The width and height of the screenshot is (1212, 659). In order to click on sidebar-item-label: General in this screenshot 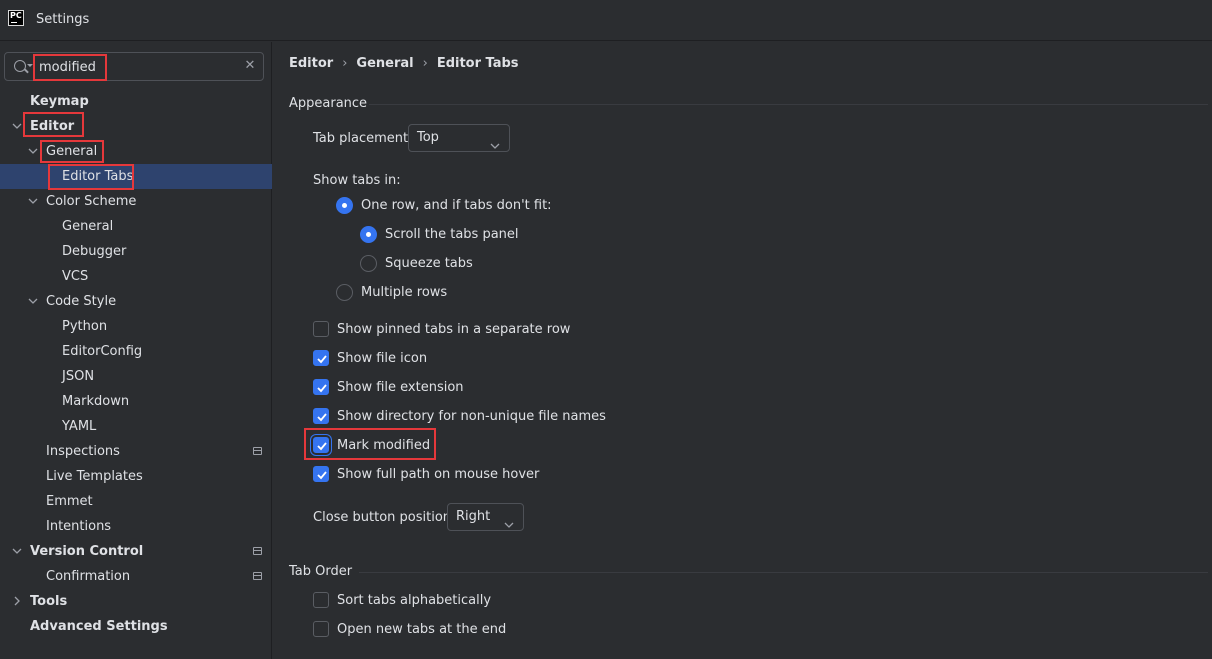, I will do `click(88, 226)`.